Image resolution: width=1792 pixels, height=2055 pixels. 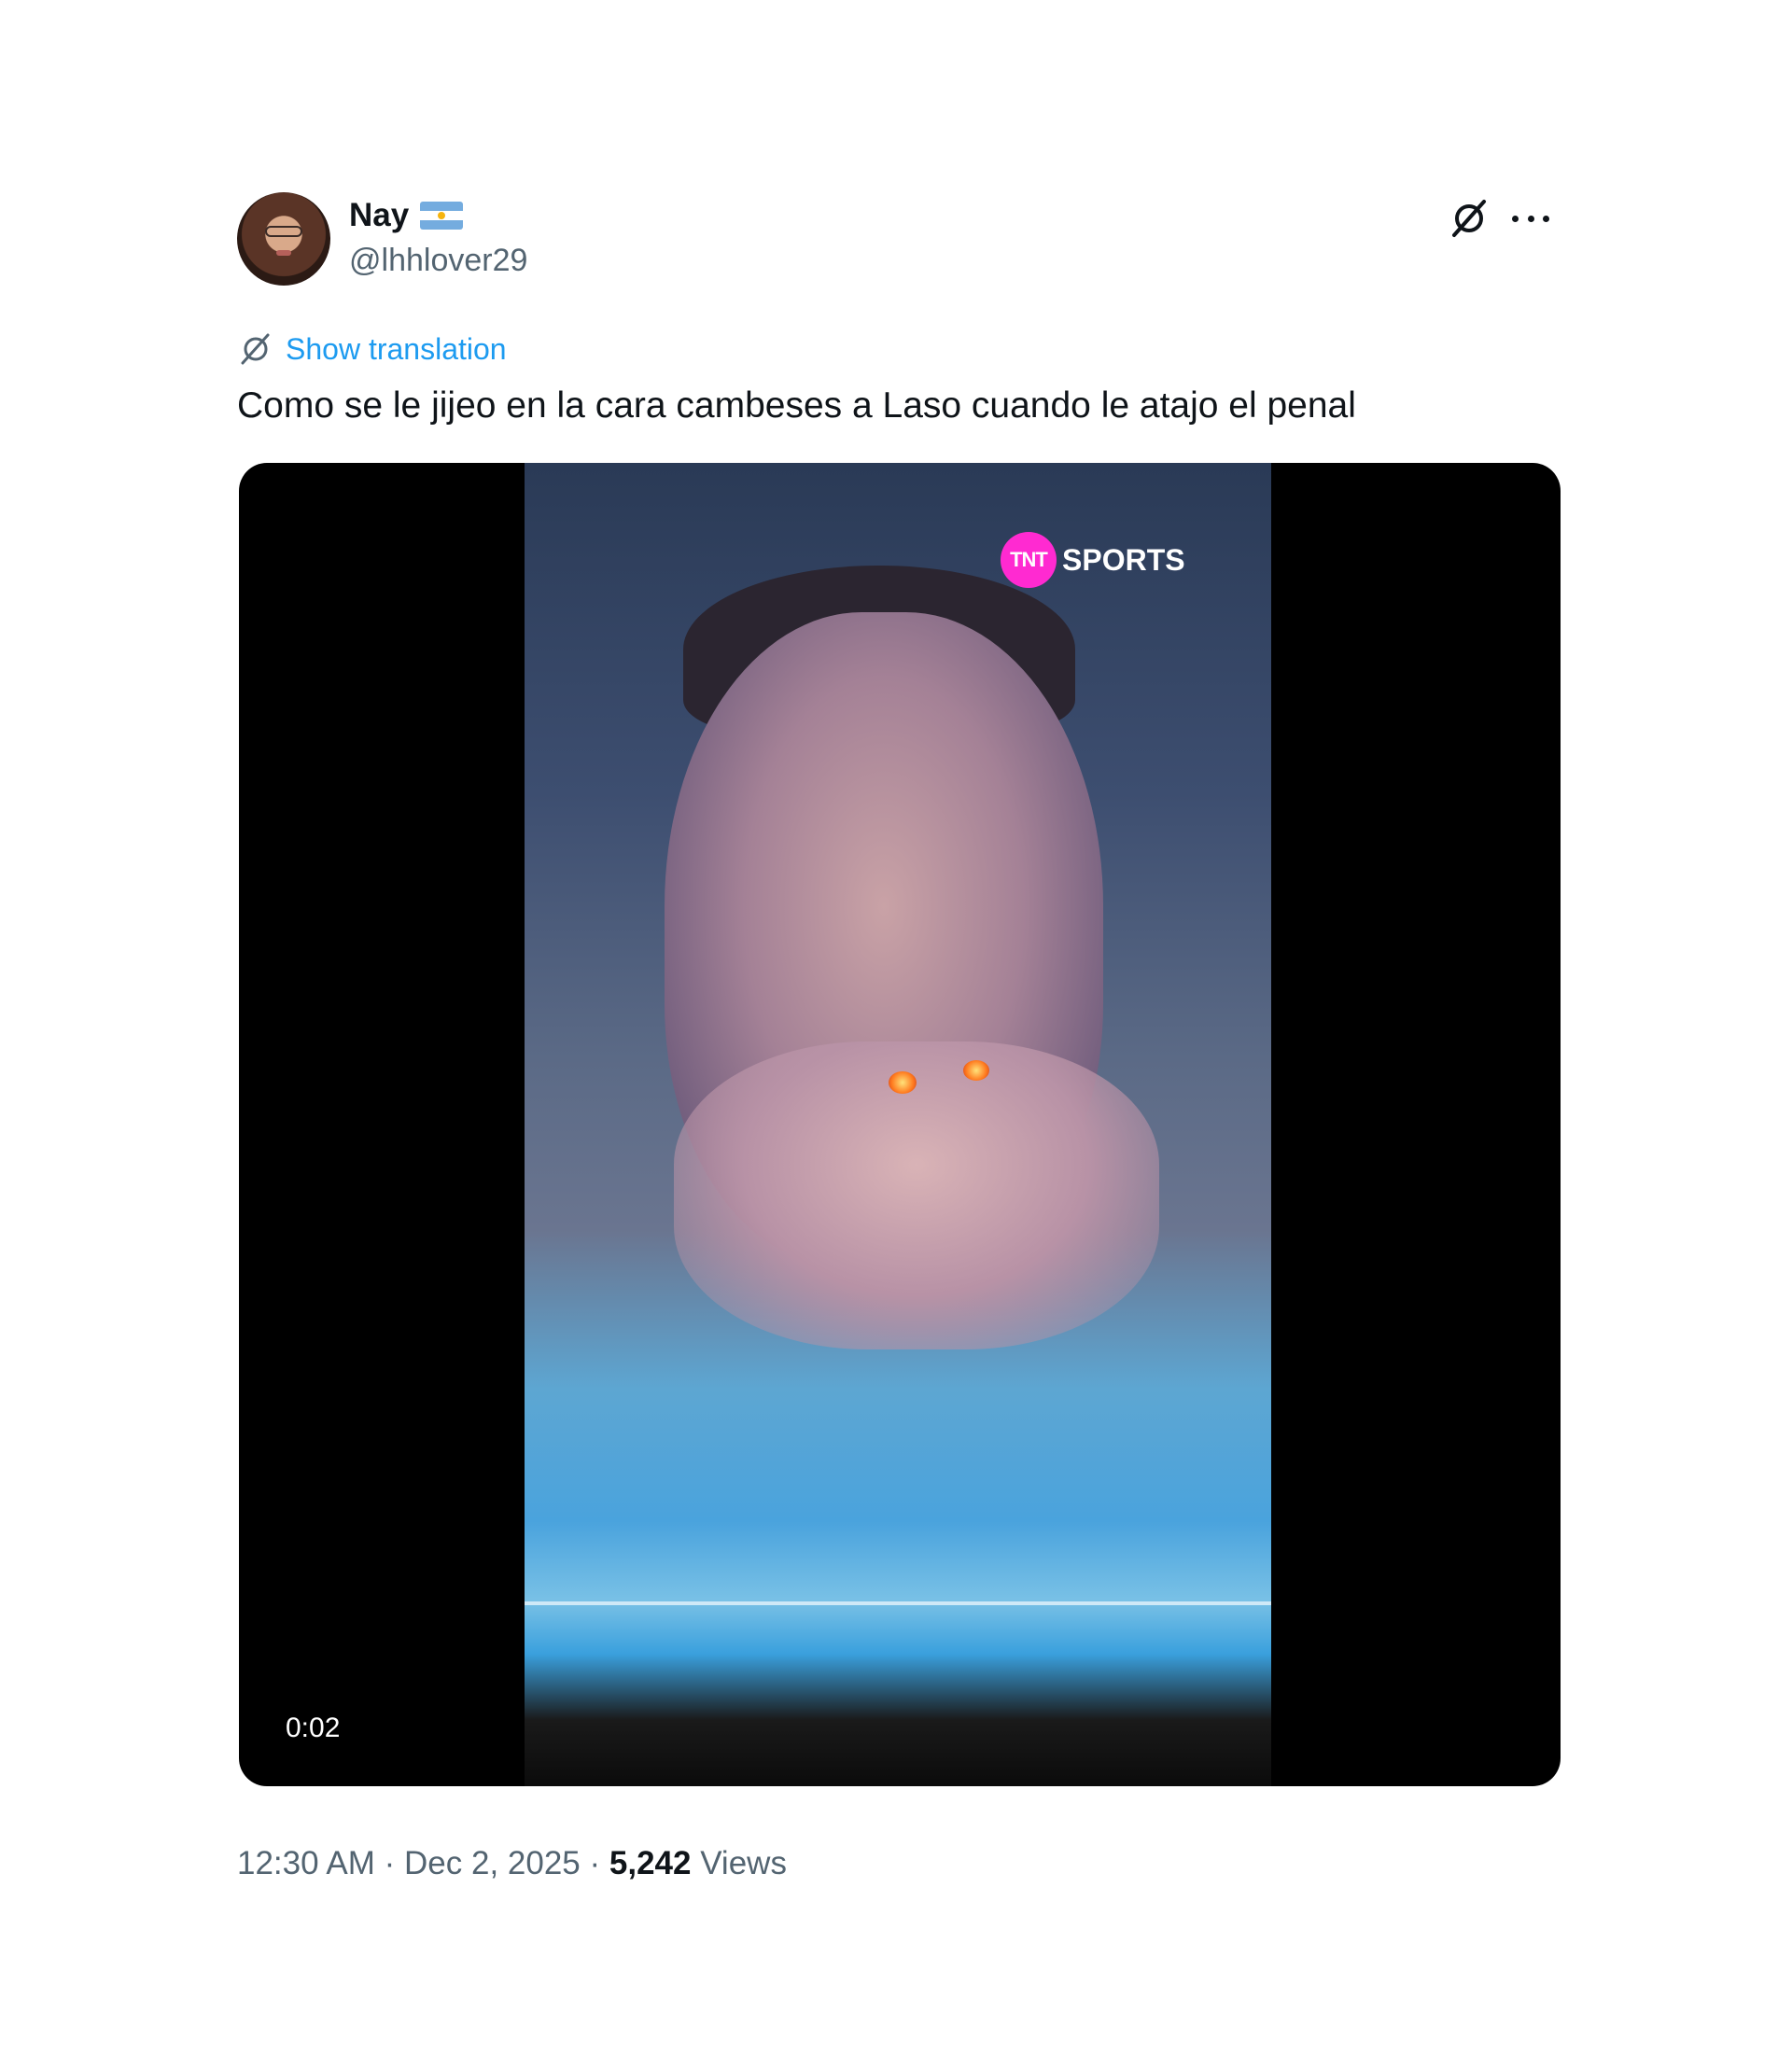 I want to click on tweet-time: 12:30 AM, so click(x=306, y=1863).